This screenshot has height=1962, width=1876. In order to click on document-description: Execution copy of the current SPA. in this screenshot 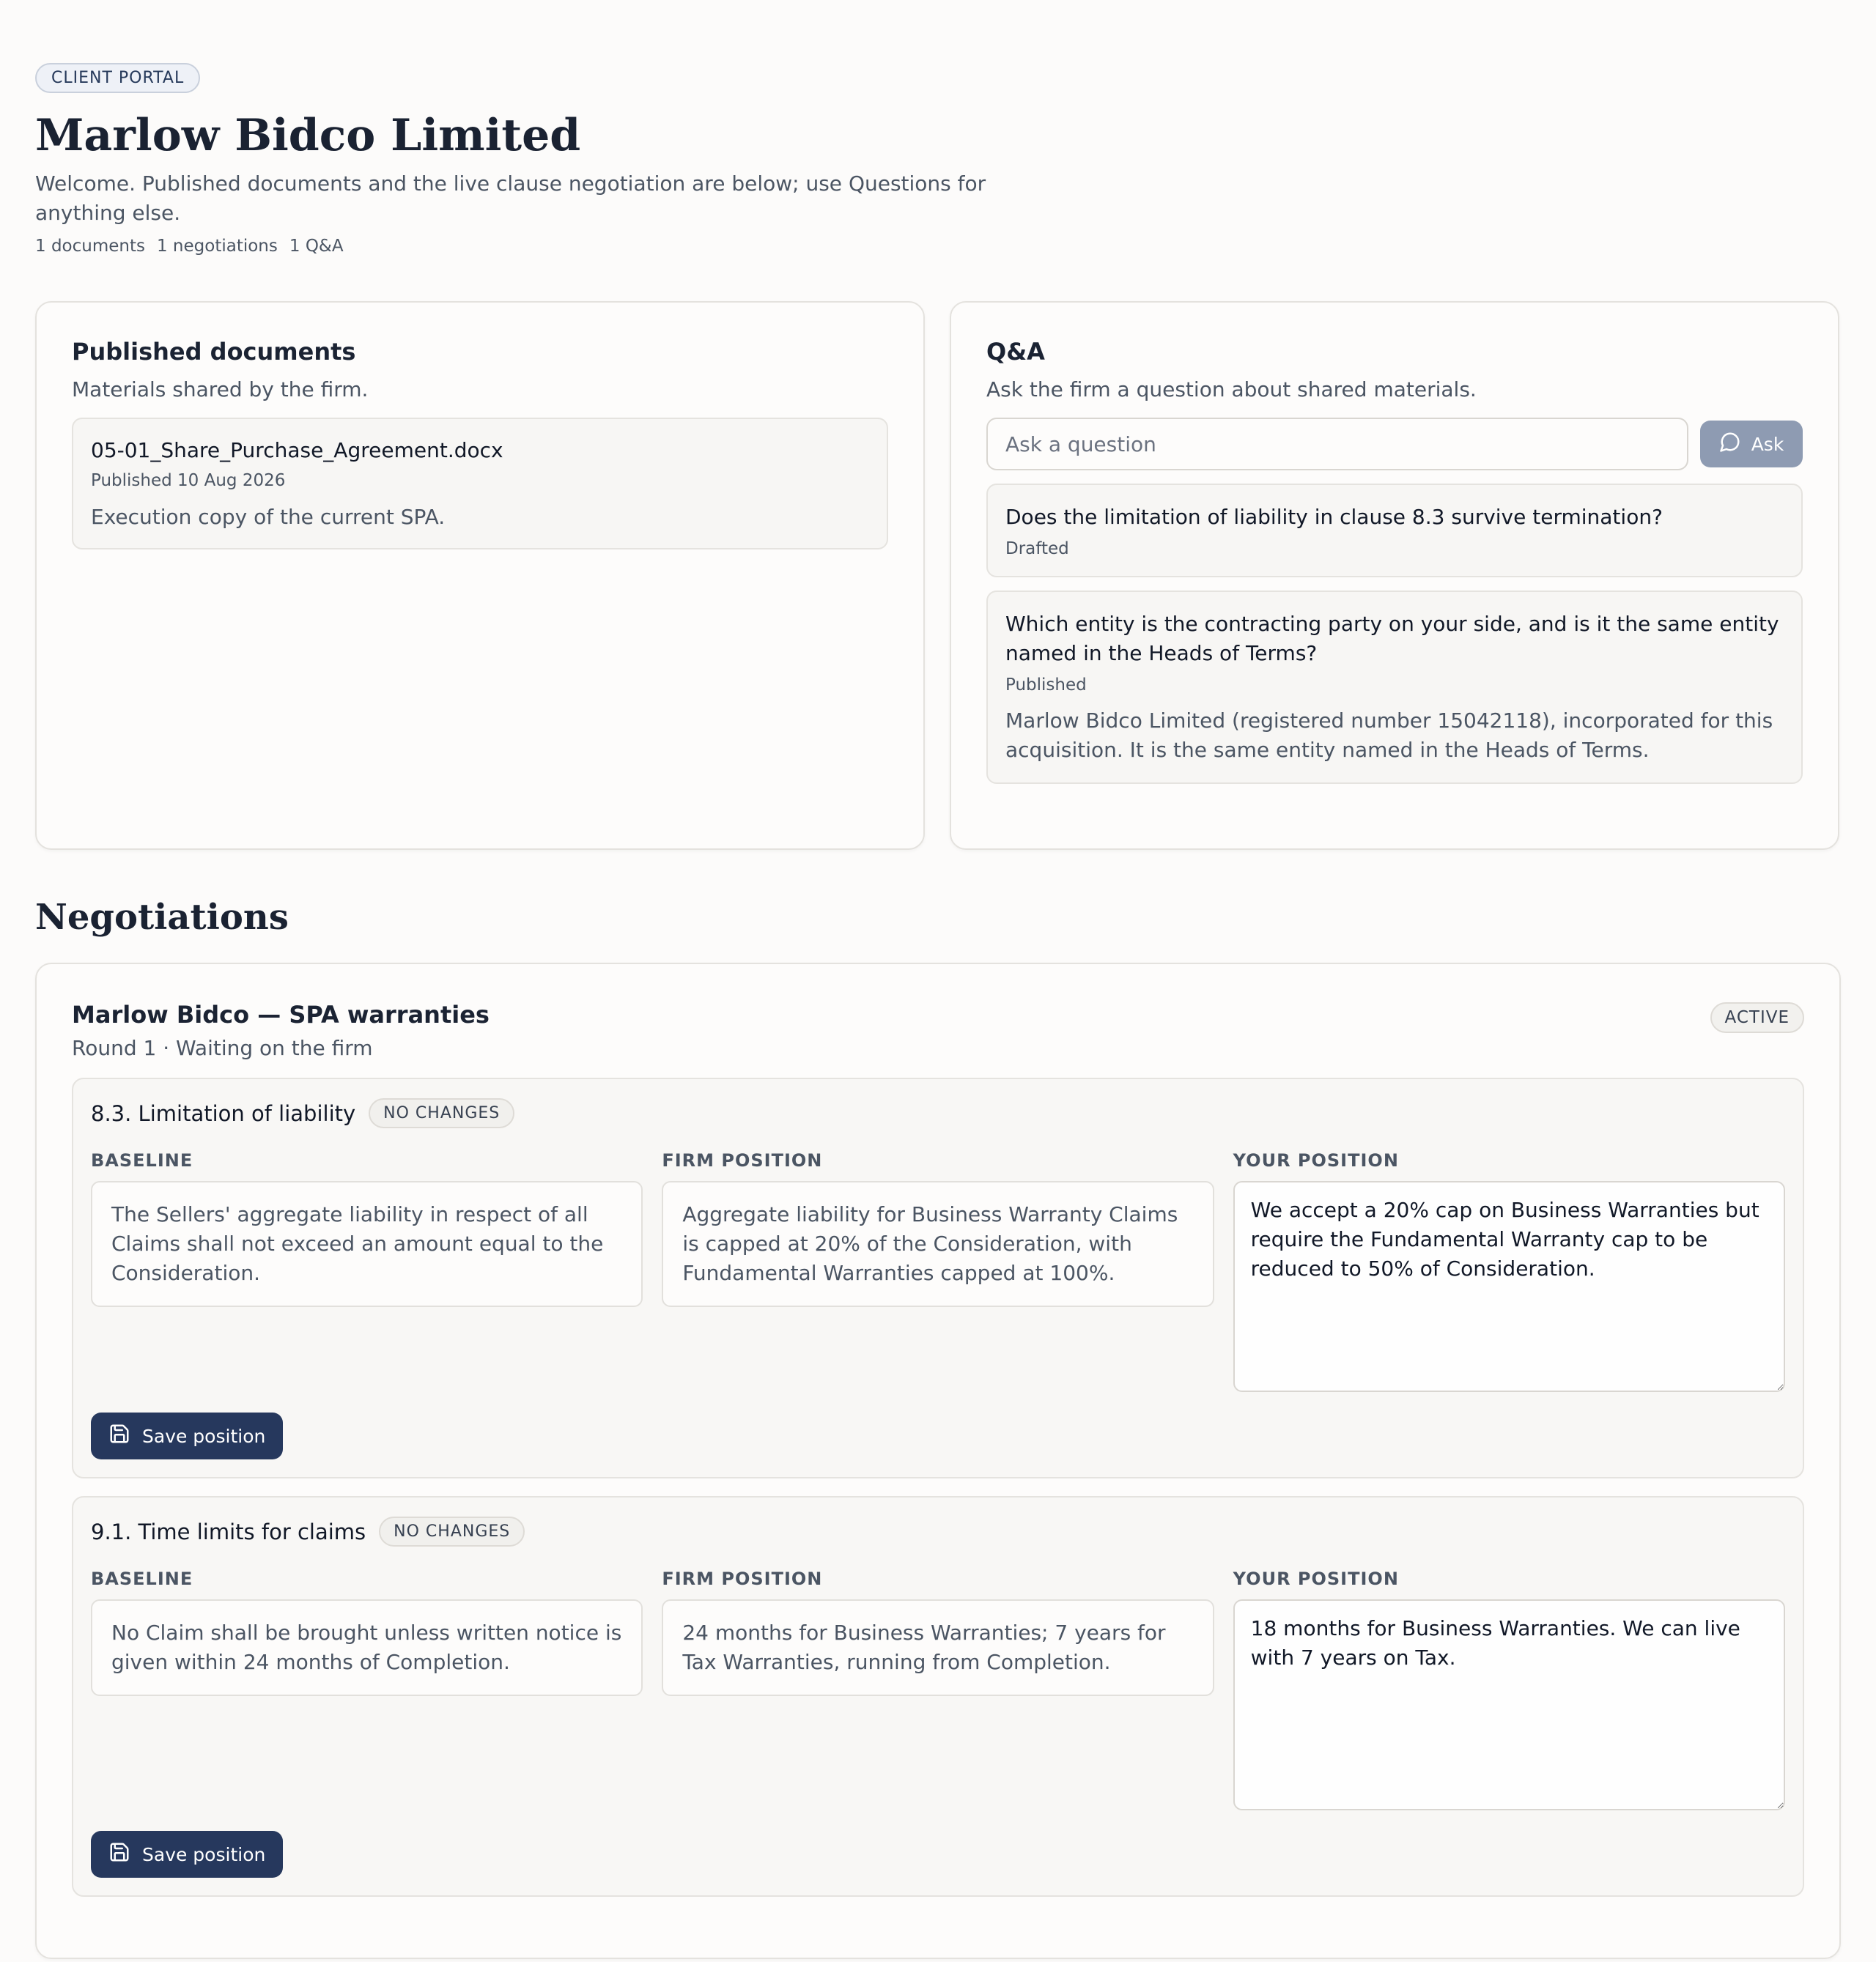, I will do `click(268, 517)`.